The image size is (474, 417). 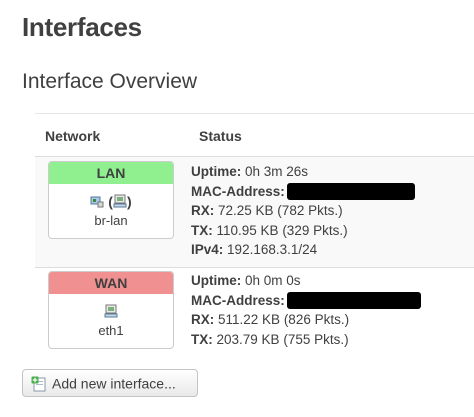 I want to click on interface-name-wan: WAN, so click(x=111, y=283).